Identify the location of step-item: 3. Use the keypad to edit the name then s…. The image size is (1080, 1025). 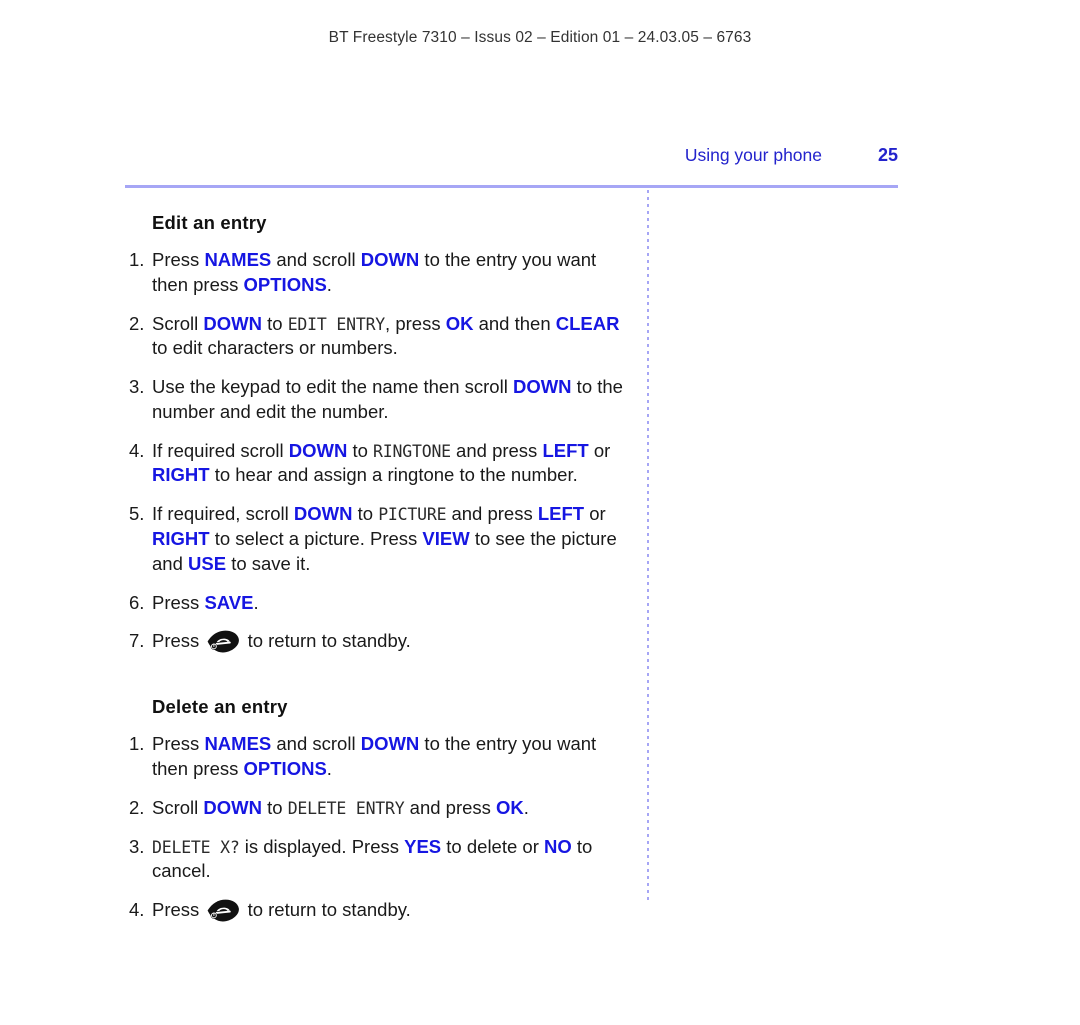
(380, 400).